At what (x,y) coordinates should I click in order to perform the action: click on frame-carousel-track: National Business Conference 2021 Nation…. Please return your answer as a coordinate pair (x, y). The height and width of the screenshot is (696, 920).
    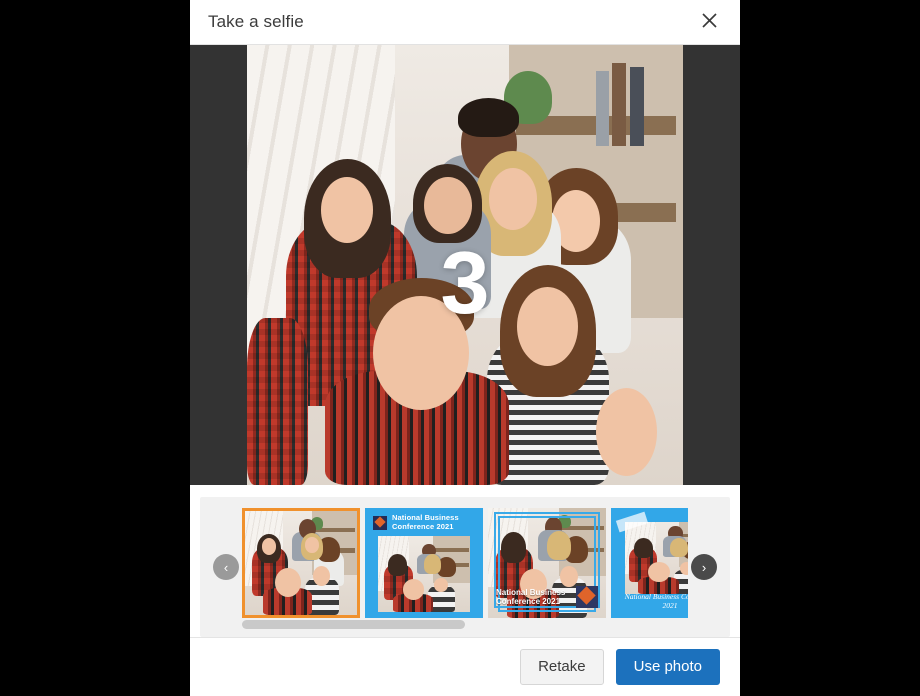
    Looking at the image, I should click on (465, 564).